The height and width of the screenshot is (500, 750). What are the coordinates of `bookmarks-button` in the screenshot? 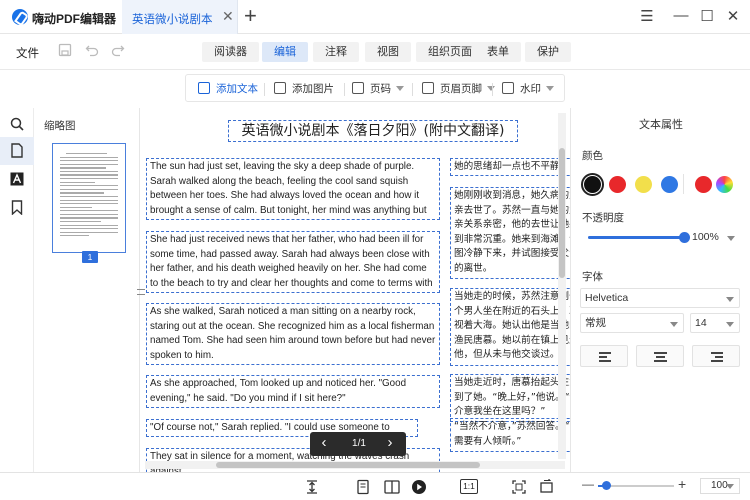 It's located at (17, 208).